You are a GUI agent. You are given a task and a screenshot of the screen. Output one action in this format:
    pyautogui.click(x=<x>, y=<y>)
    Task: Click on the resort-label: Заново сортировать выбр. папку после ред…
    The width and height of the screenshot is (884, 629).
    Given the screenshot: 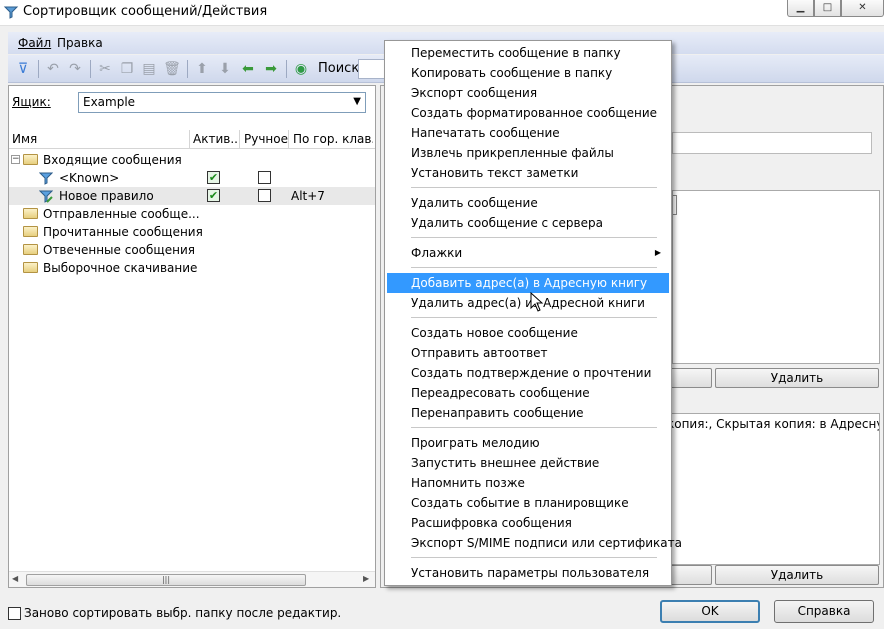 What is the action you would take?
    pyautogui.click(x=183, y=613)
    